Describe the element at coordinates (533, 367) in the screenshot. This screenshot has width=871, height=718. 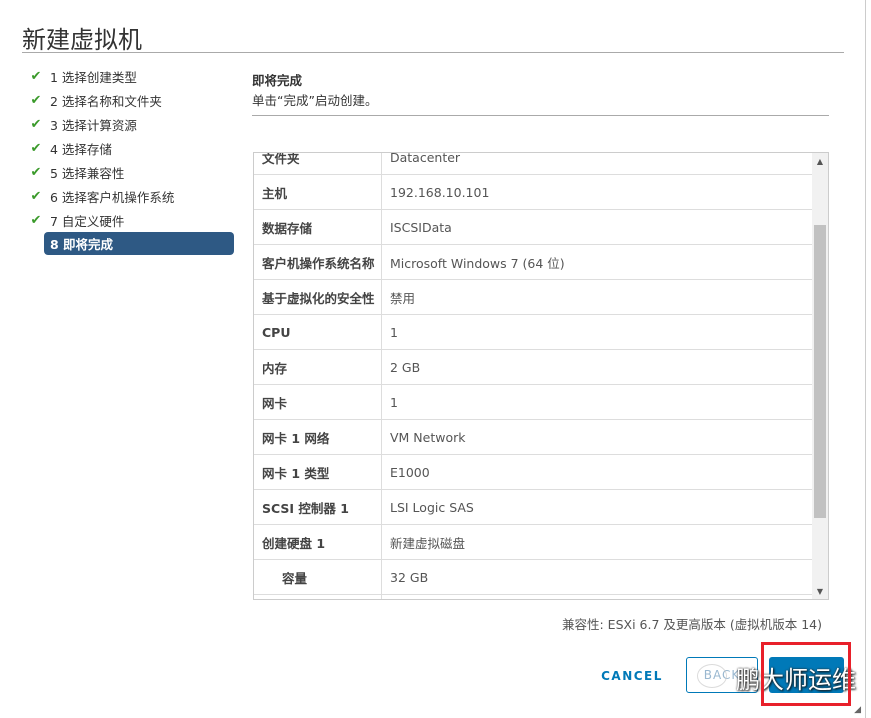
I see `table-row: 内存 2 GB` at that location.